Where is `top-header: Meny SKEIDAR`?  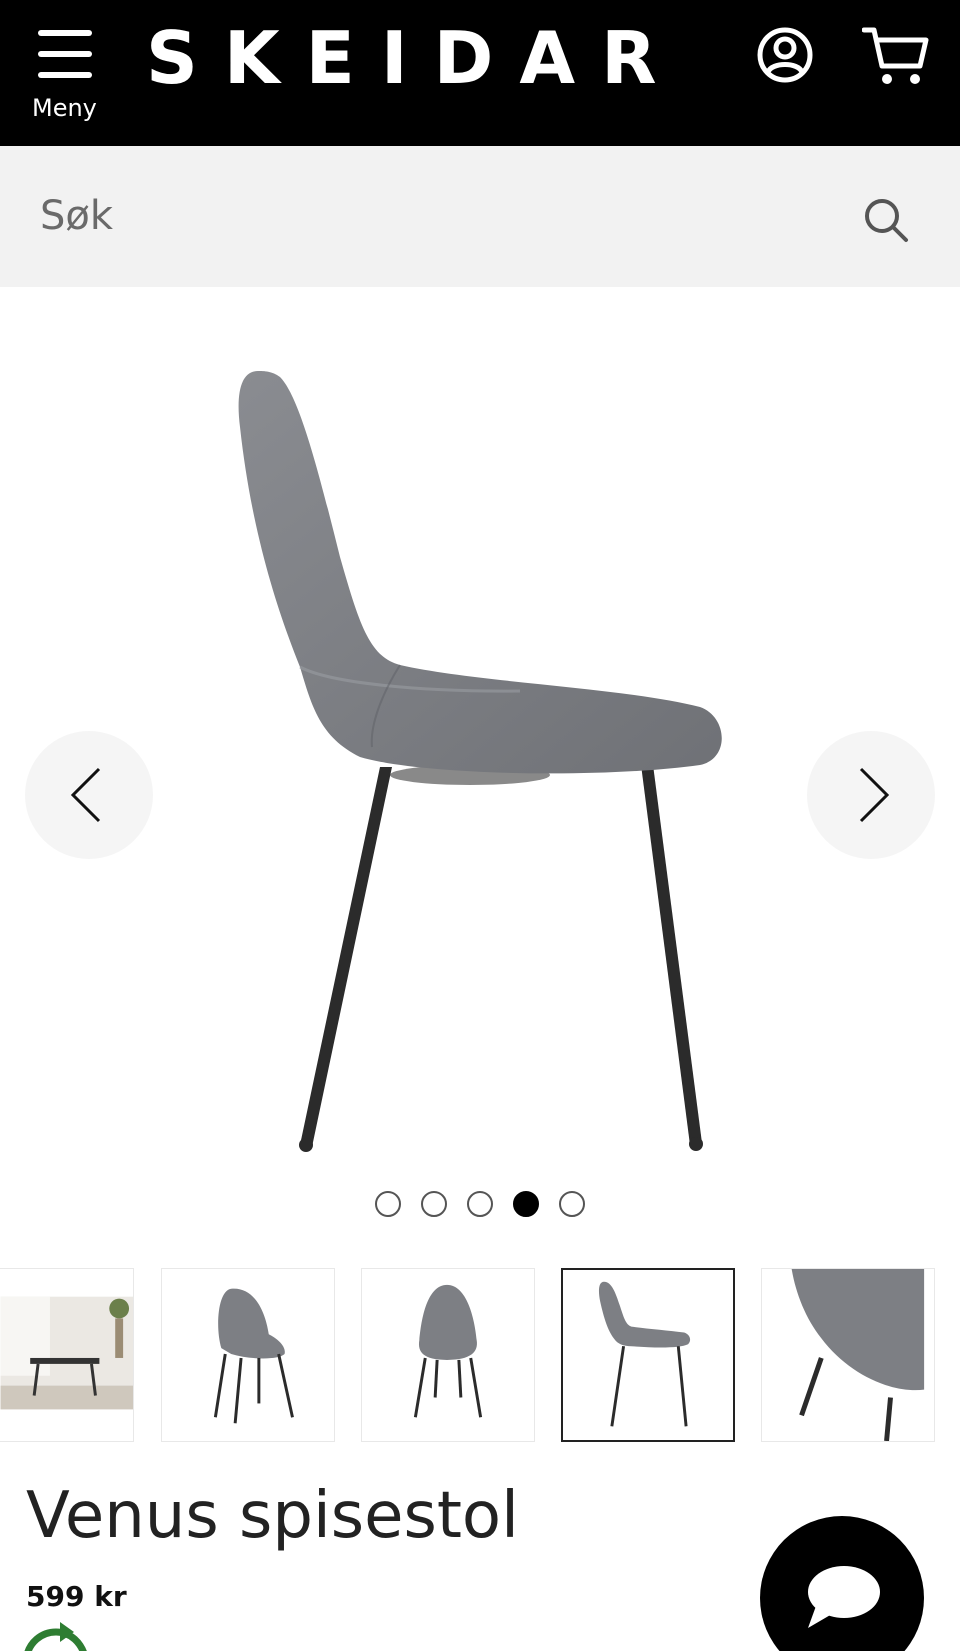 top-header: Meny SKEIDAR is located at coordinates (480, 73).